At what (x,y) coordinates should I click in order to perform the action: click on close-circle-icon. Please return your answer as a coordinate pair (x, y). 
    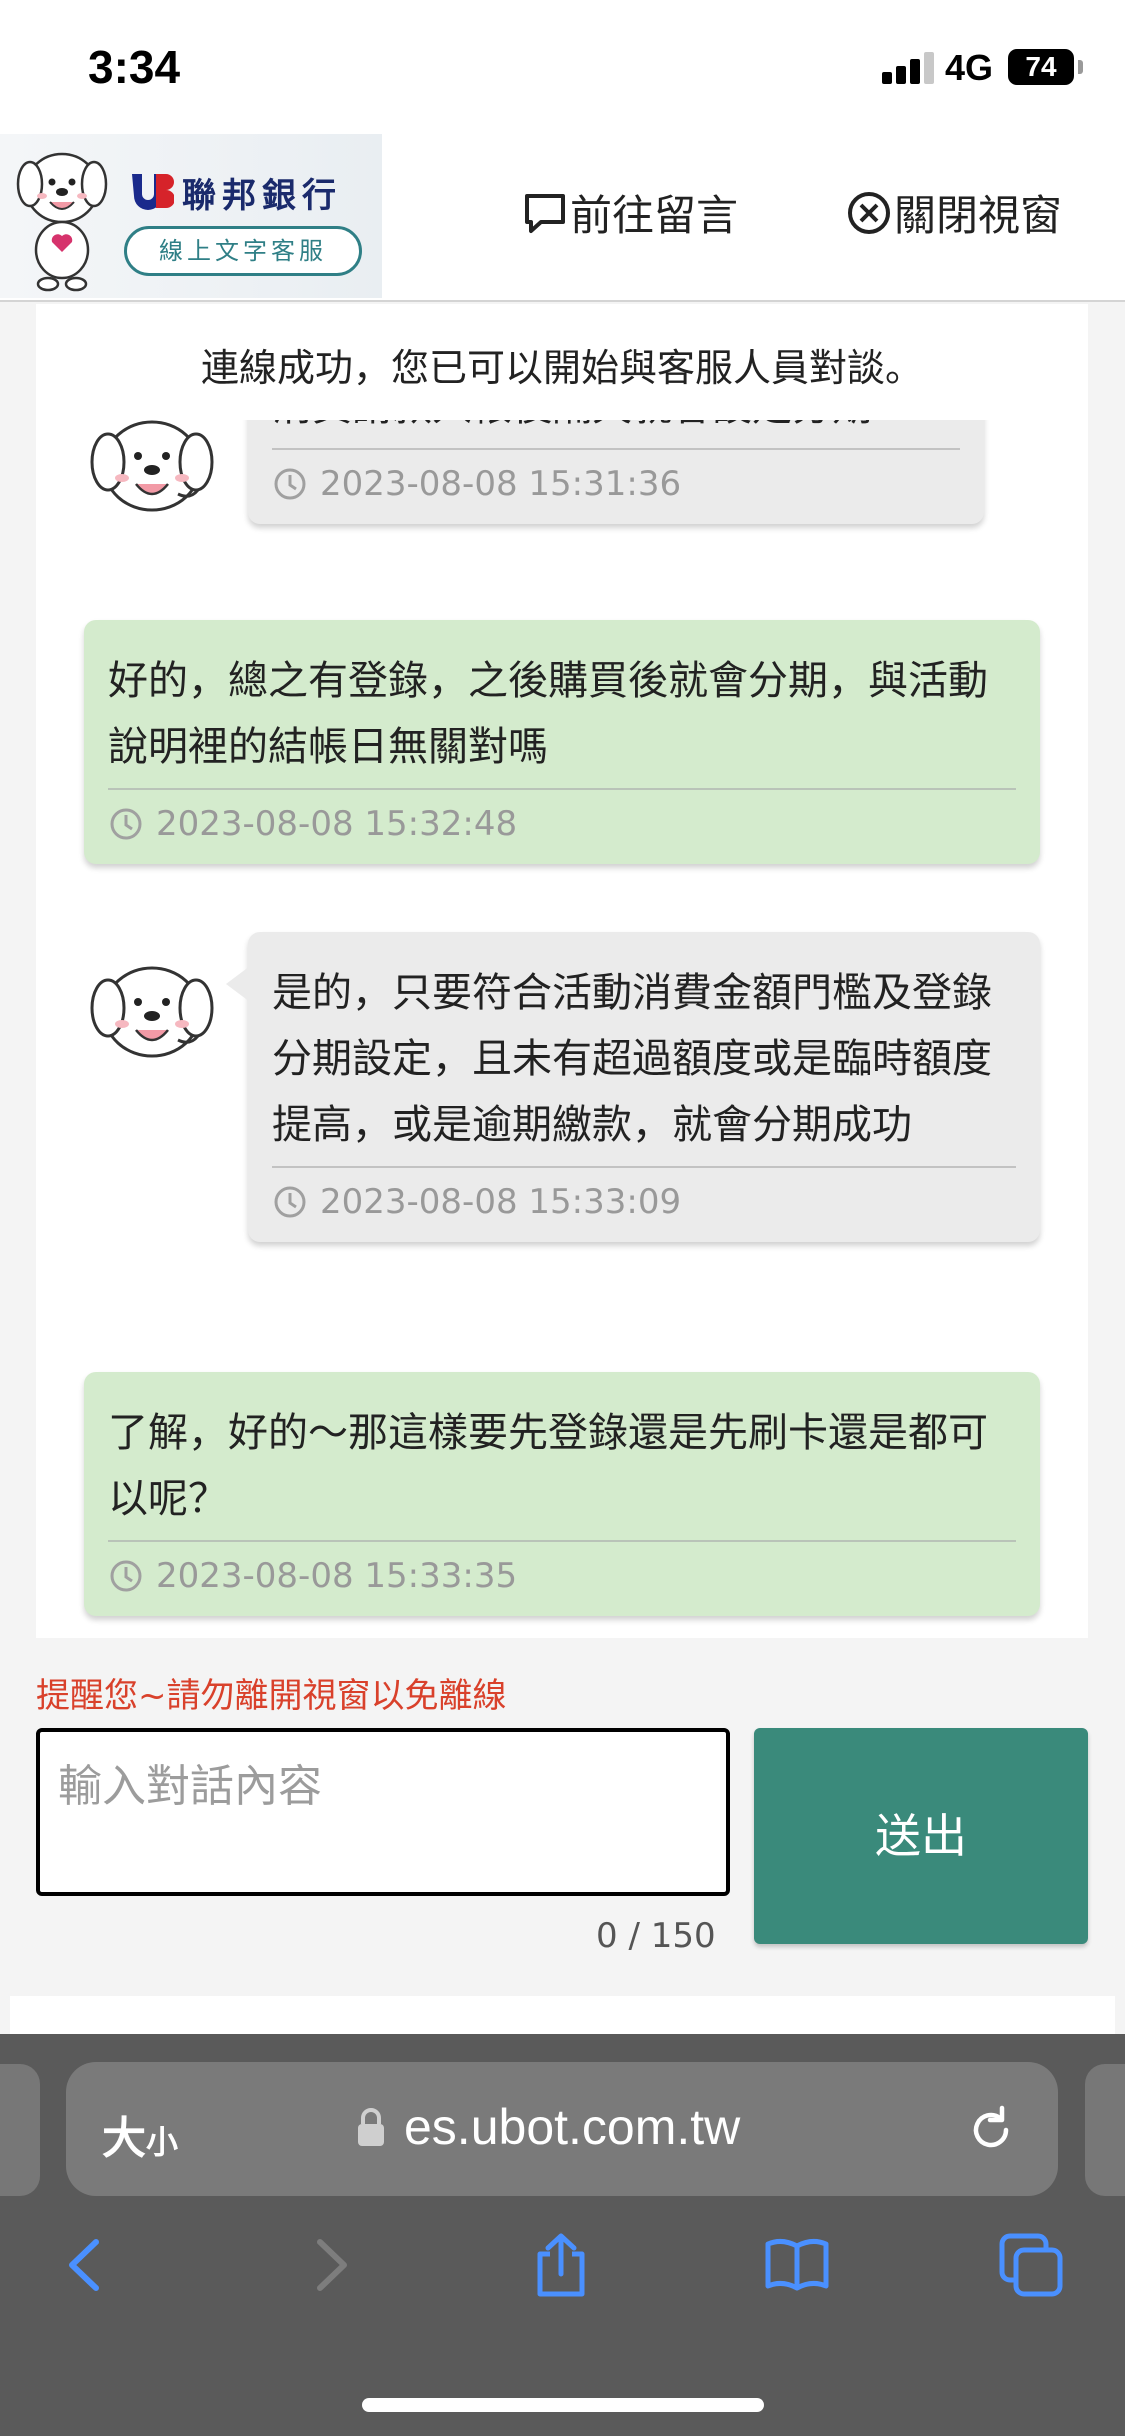
    Looking at the image, I should click on (869, 212).